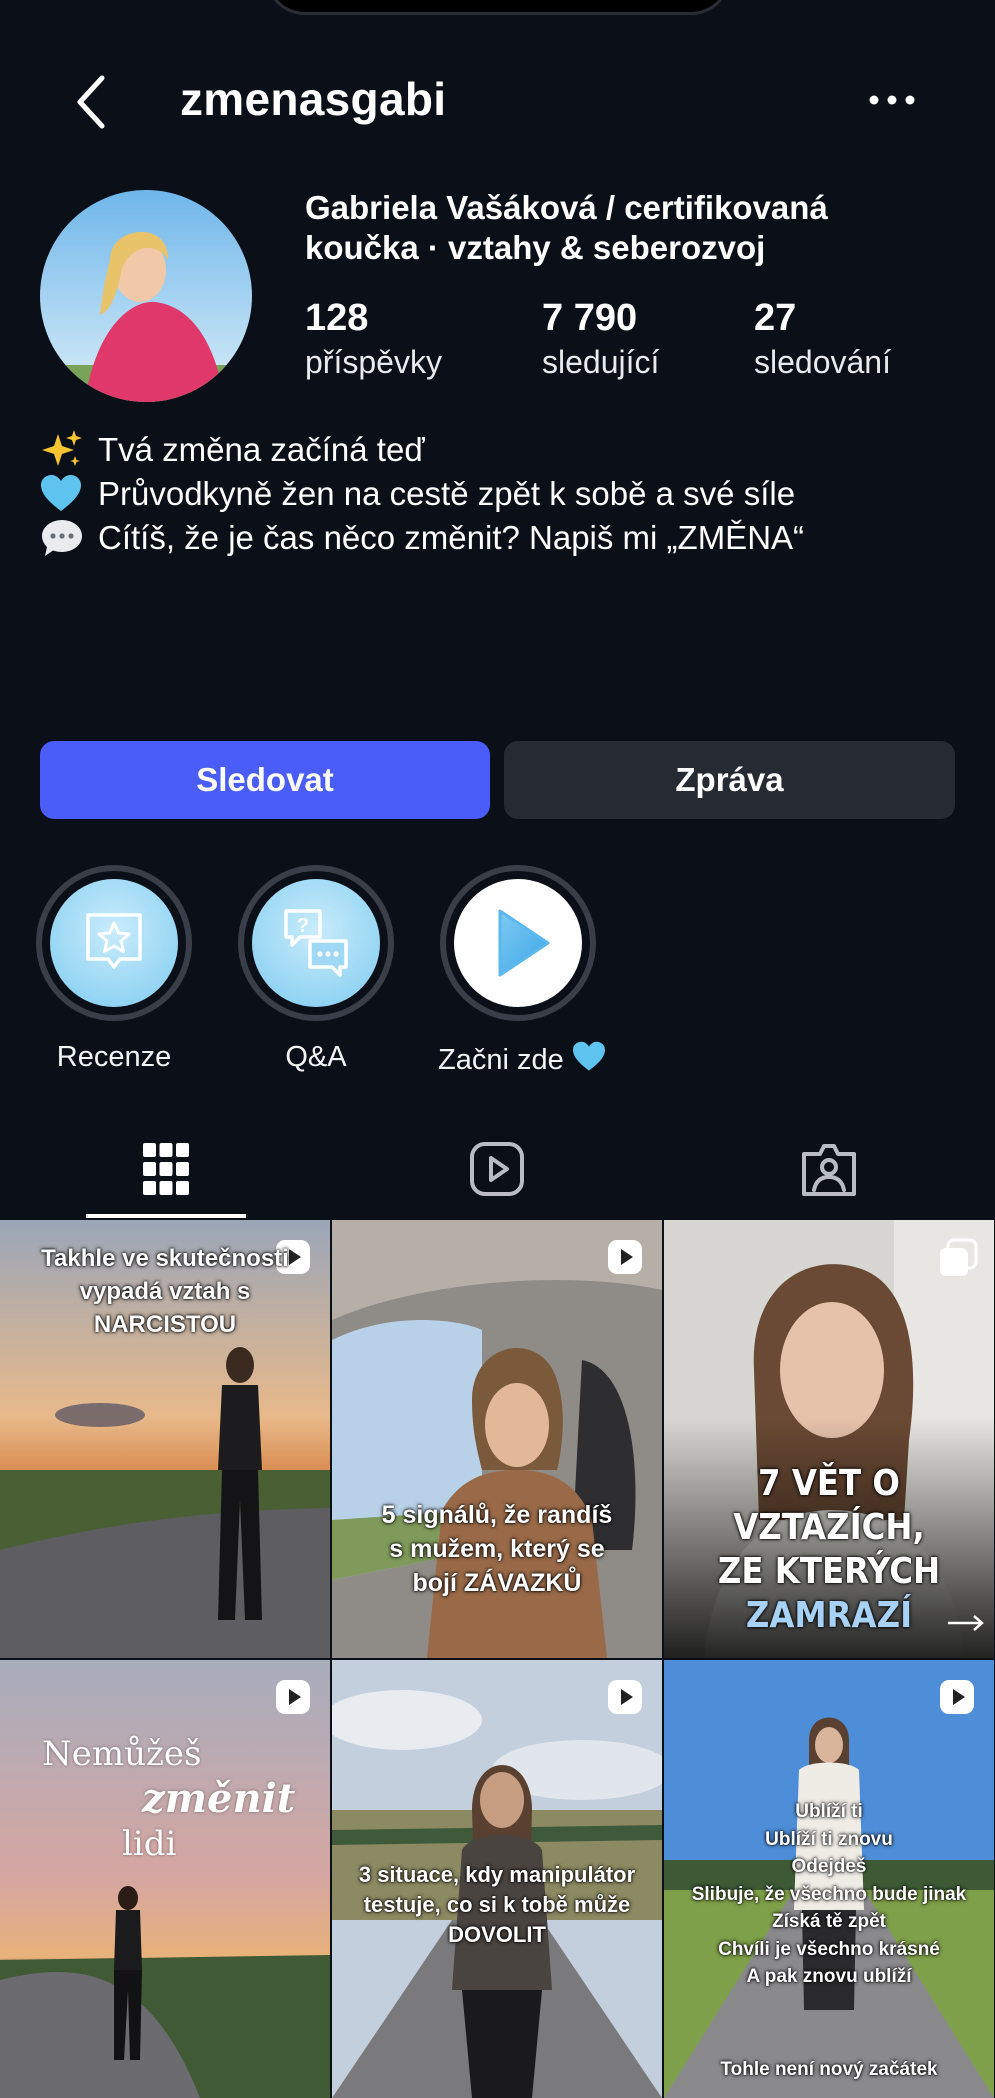 This screenshot has width=995, height=2098. I want to click on tab-grid, so click(166, 1169).